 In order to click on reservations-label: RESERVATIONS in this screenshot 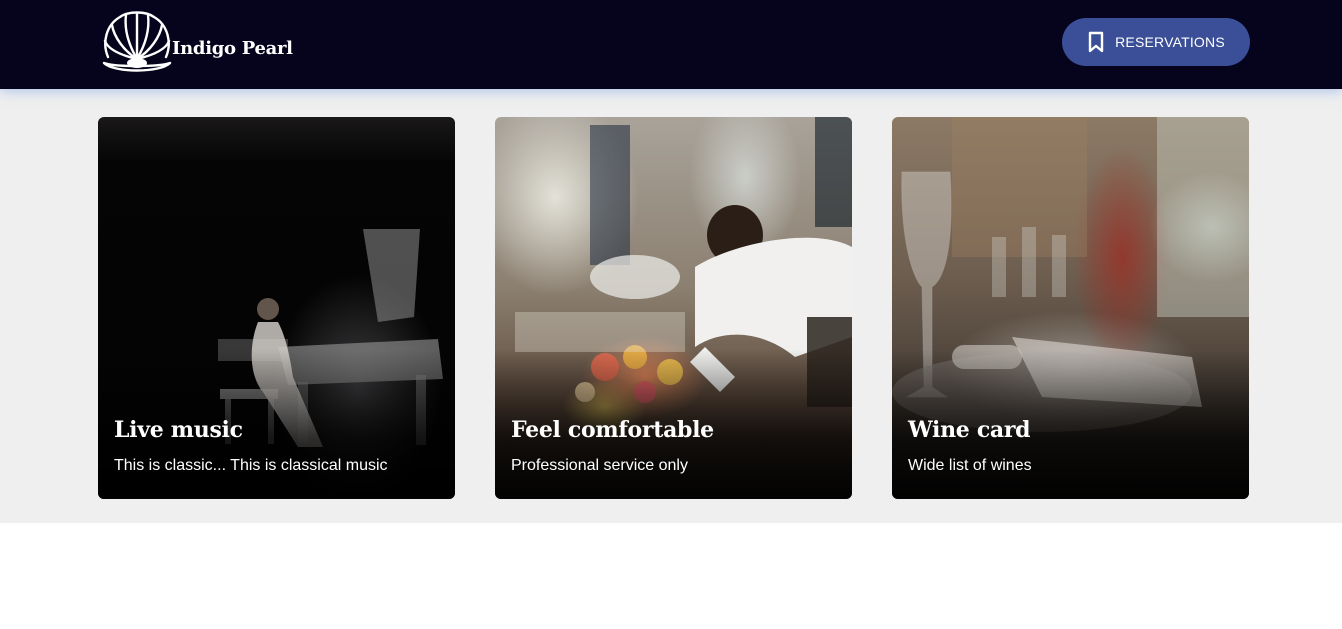, I will do `click(1170, 42)`.